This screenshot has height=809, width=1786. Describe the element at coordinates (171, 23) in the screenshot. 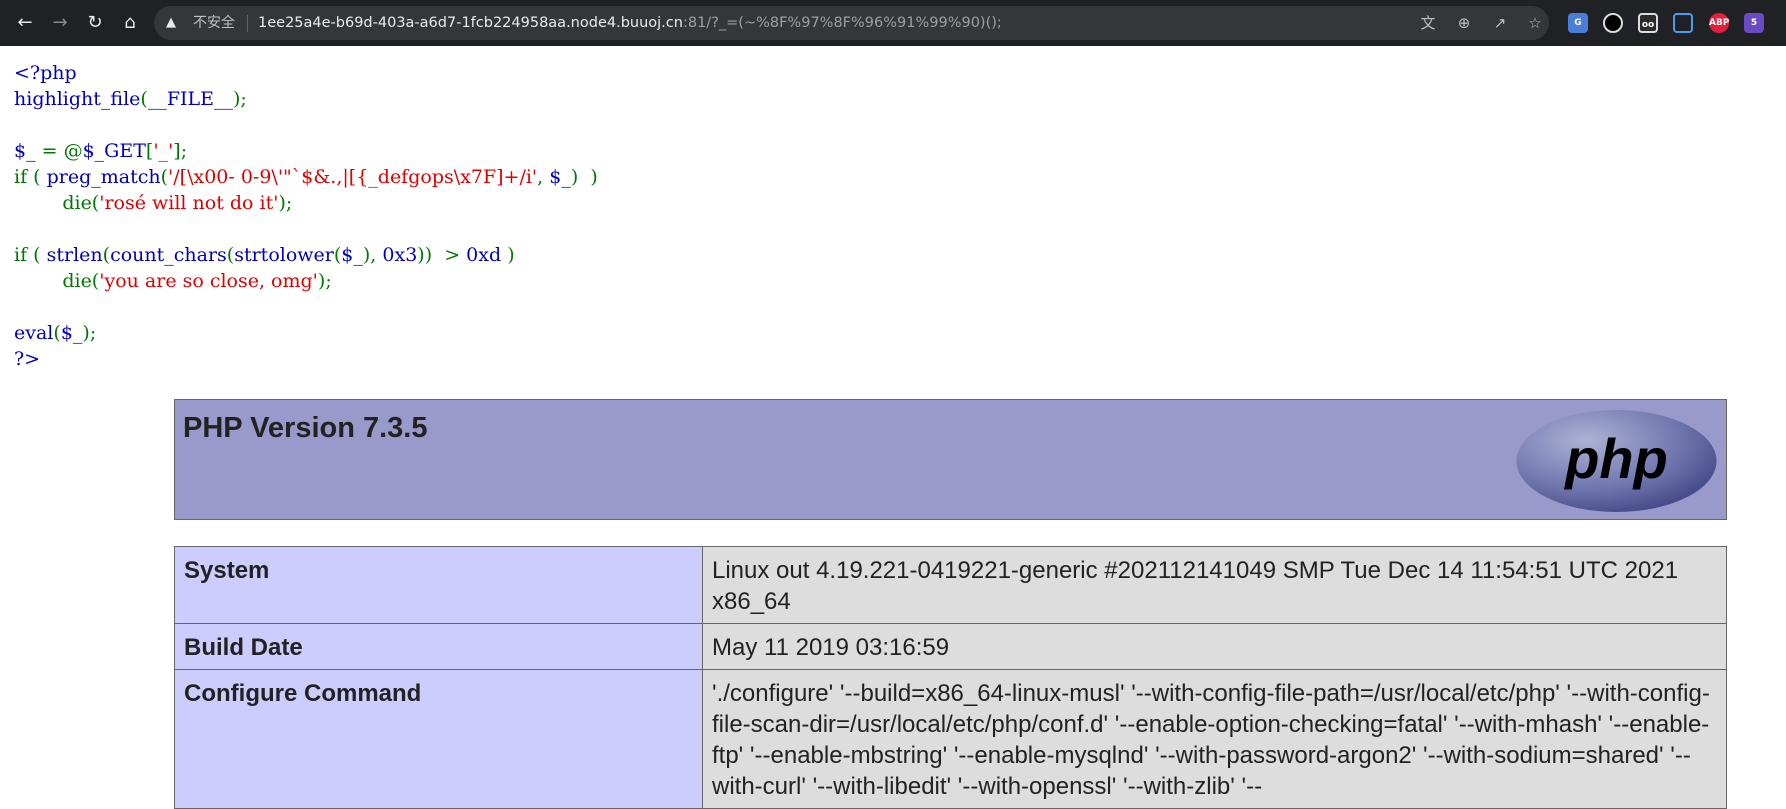

I see `warning-icon: ▲` at that location.